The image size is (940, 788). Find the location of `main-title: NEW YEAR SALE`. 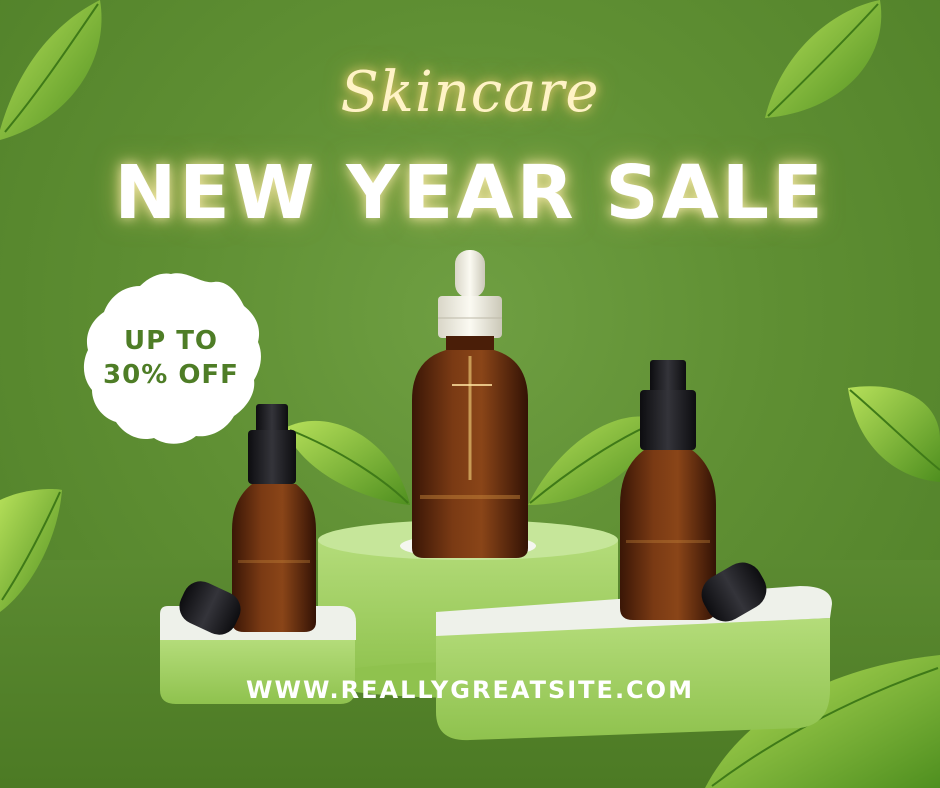

main-title: NEW YEAR SALE is located at coordinates (470, 193).